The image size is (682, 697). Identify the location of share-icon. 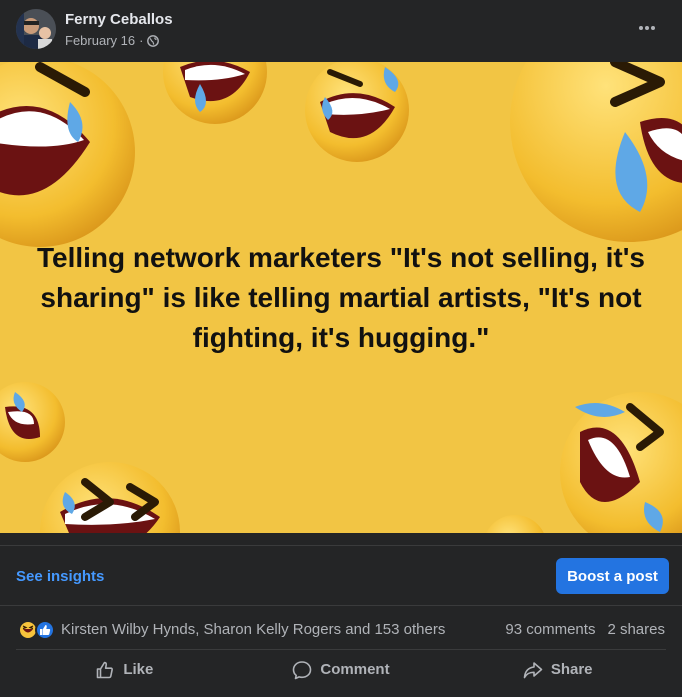
(533, 669).